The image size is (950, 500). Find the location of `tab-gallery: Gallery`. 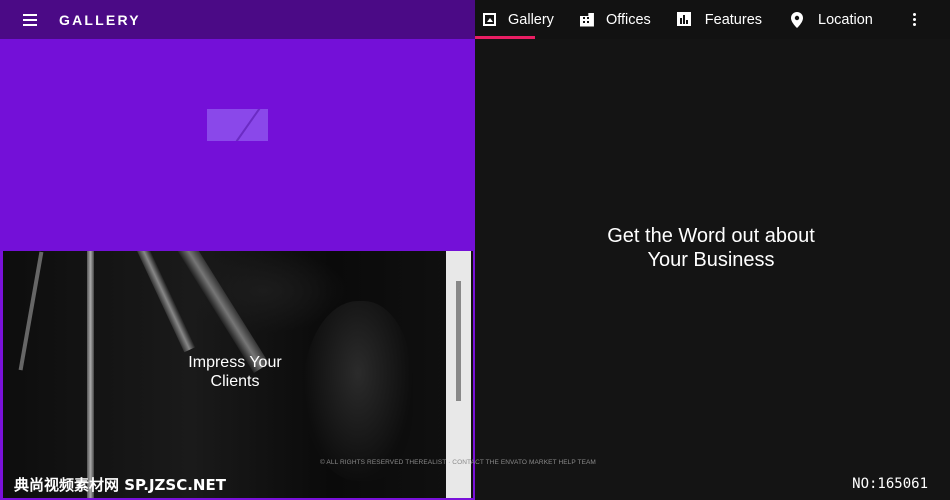

tab-gallery: Gallery is located at coordinates (514, 19).